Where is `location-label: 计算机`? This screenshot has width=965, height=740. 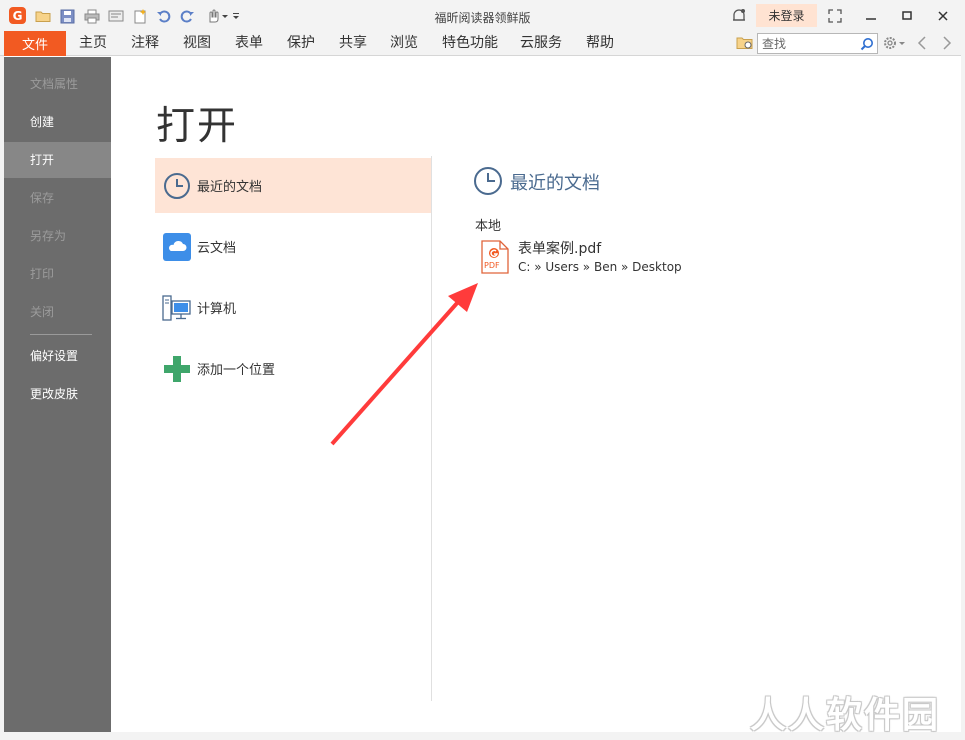 location-label: 计算机 is located at coordinates (217, 309).